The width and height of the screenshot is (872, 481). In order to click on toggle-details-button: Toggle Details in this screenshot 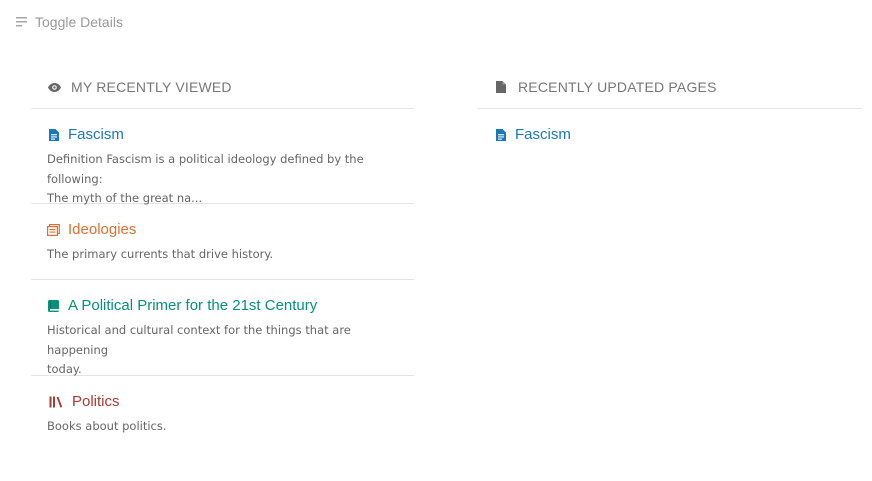, I will do `click(69, 22)`.